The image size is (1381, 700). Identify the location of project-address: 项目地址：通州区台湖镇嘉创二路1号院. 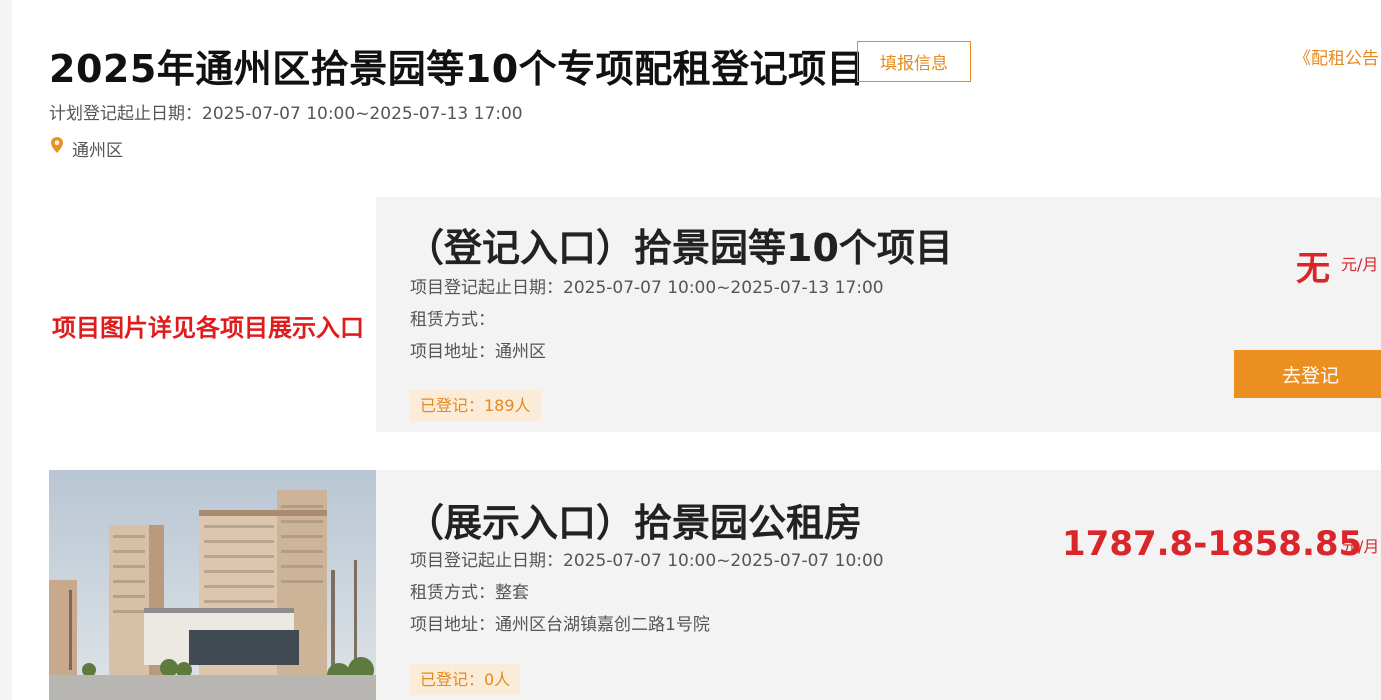
(560, 625).